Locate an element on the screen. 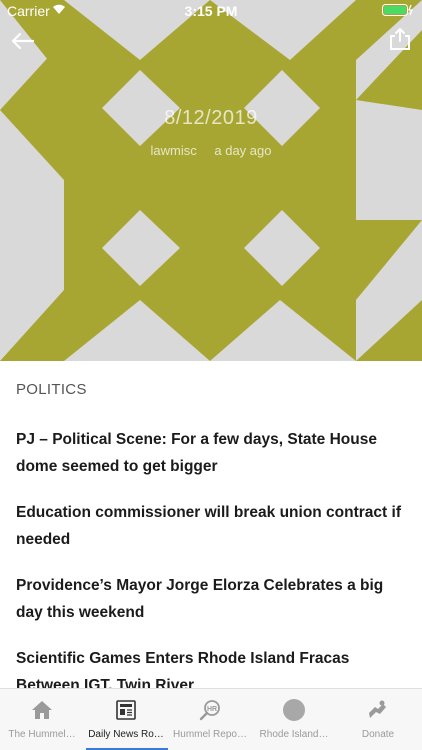 The height and width of the screenshot is (750, 422). share-icon is located at coordinates (400, 39).